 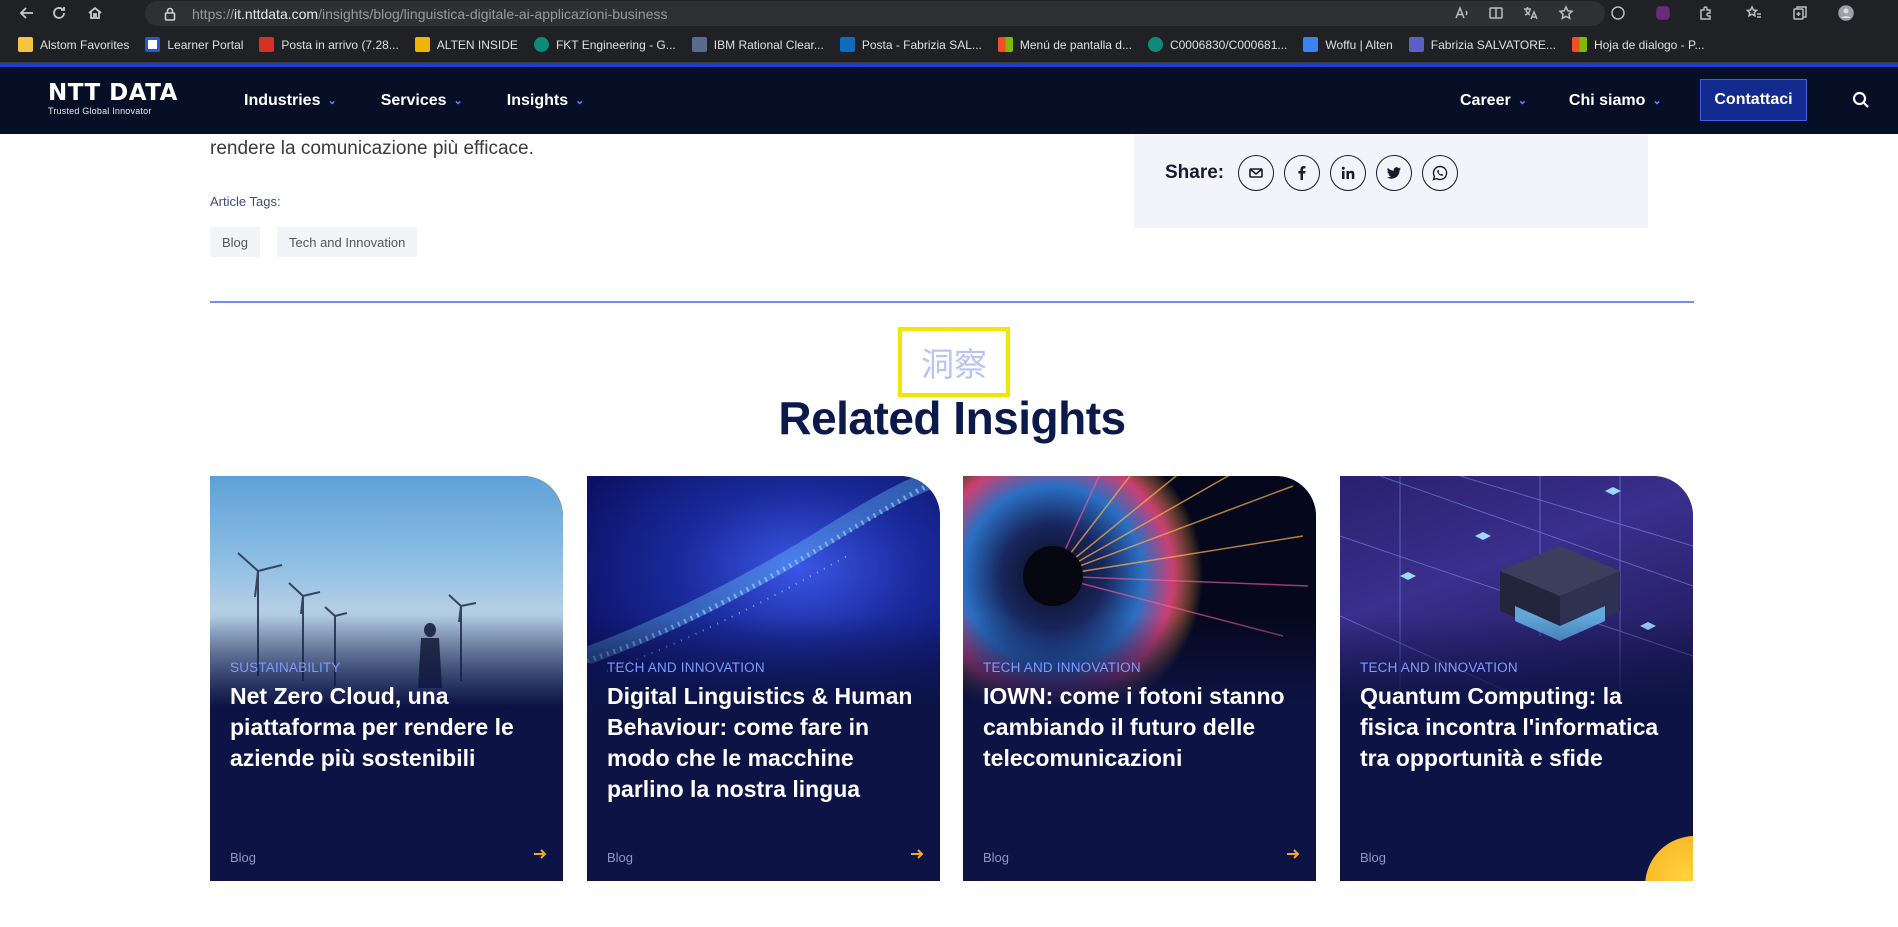 I want to click on search-icon, so click(x=1862, y=101).